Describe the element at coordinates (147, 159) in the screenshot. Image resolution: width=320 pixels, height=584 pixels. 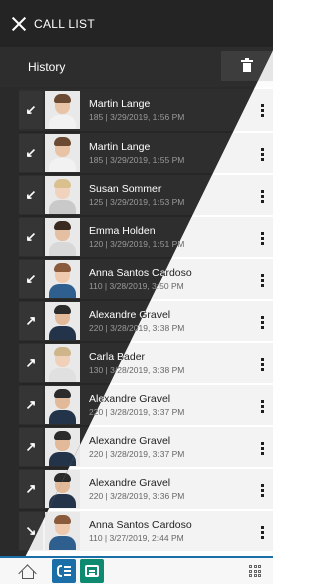
I see `call-datetime: 3/29/2019, 1:55 PM` at that location.